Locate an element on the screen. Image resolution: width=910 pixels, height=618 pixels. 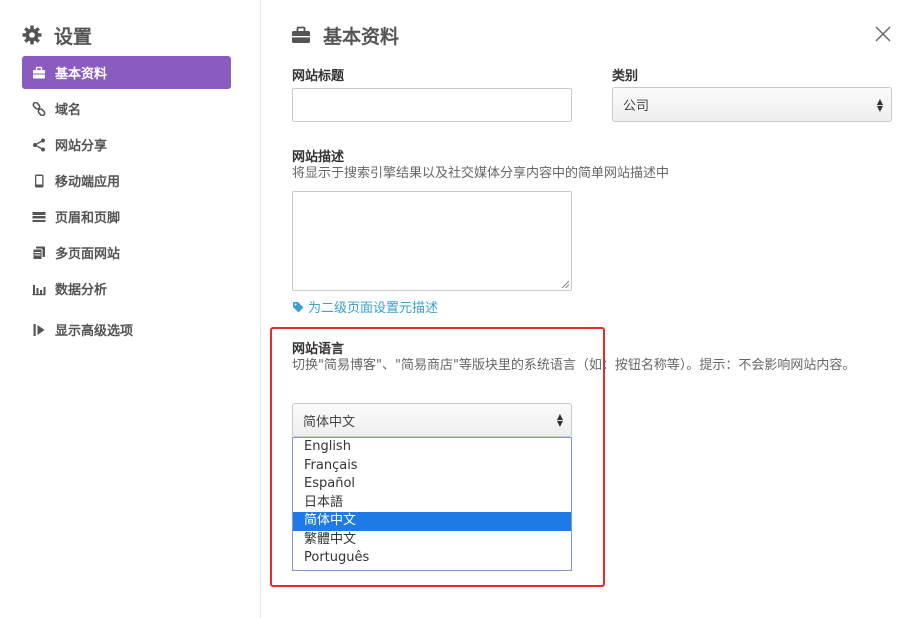
share-icon is located at coordinates (39, 145).